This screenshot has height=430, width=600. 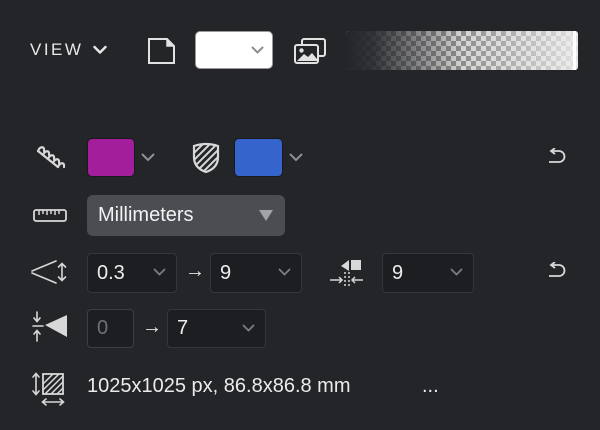 I want to click on stroke-min-input: 0.3, so click(x=132, y=273).